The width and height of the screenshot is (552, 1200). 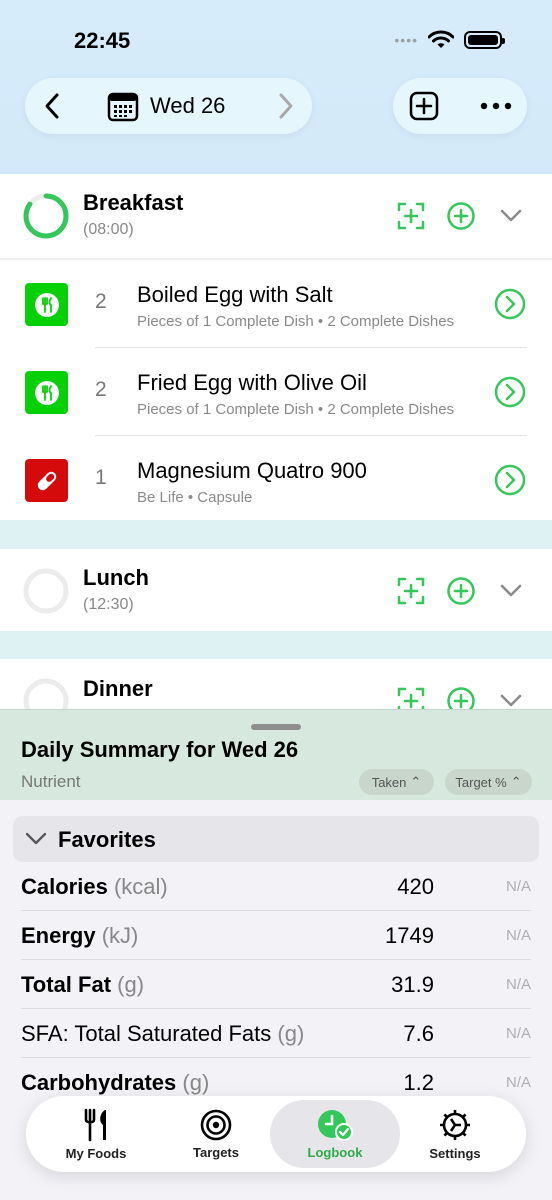 I want to click on target-icon, so click(x=216, y=1124).